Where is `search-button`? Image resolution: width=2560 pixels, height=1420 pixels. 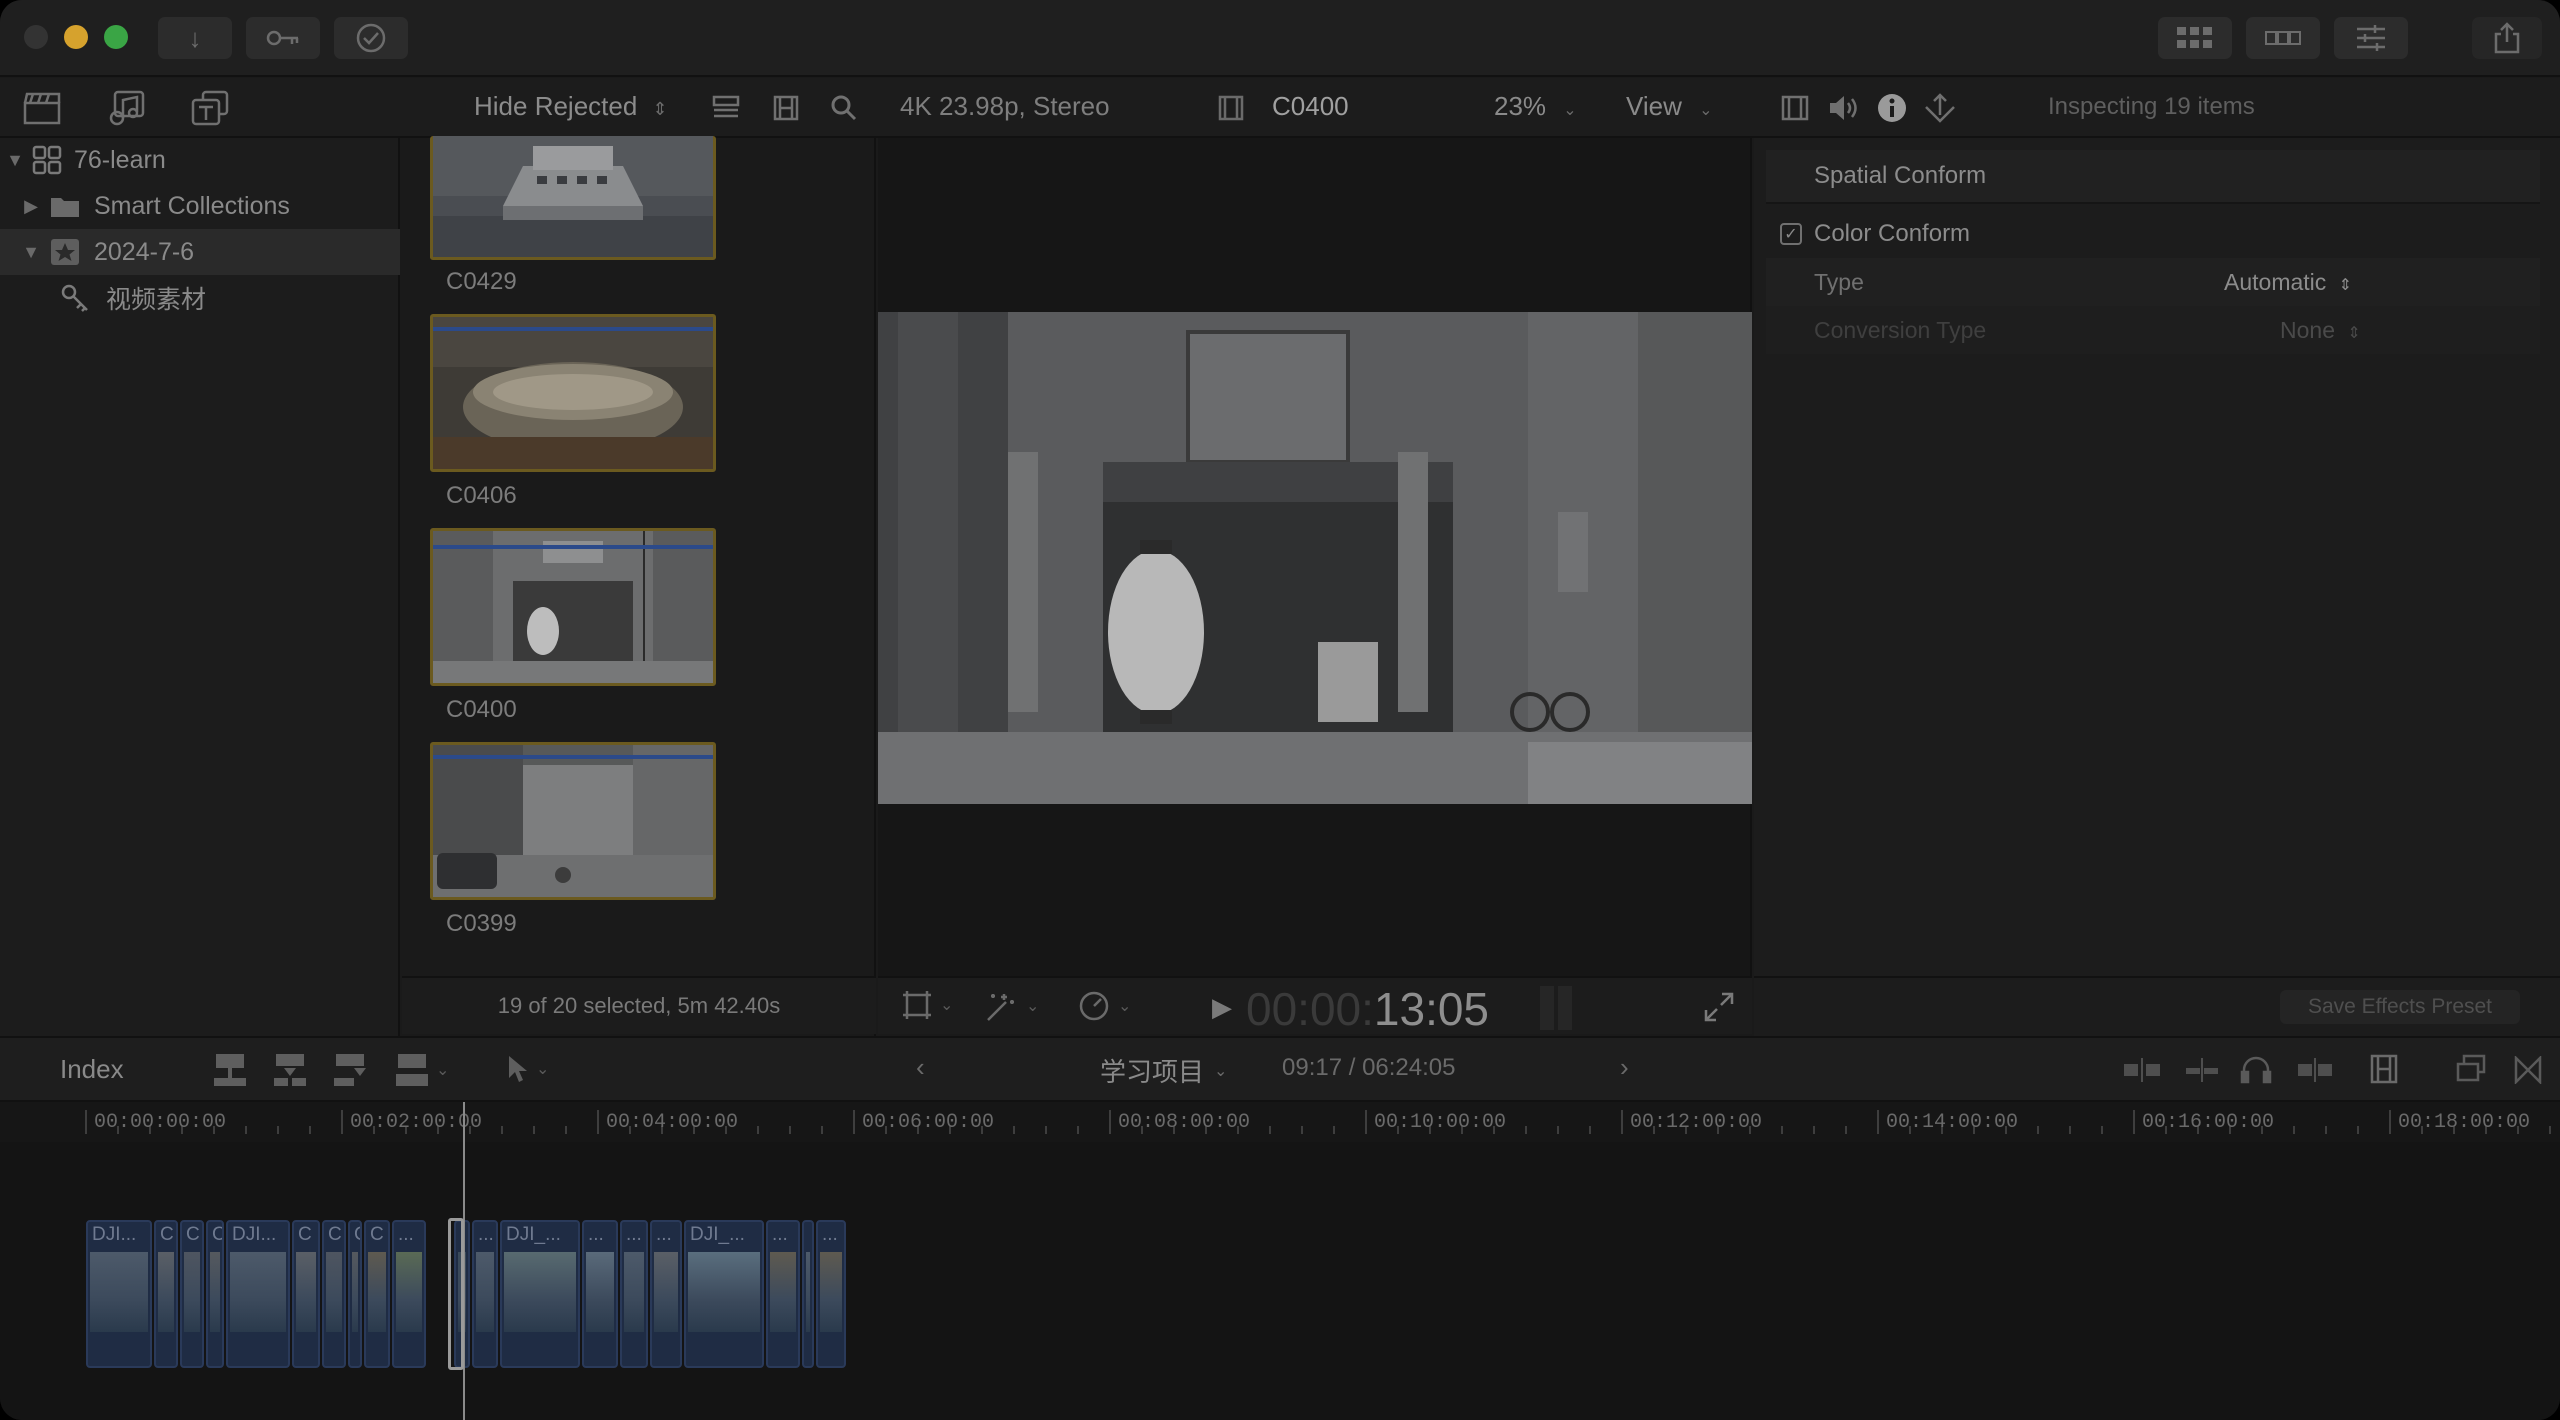 search-button is located at coordinates (844, 108).